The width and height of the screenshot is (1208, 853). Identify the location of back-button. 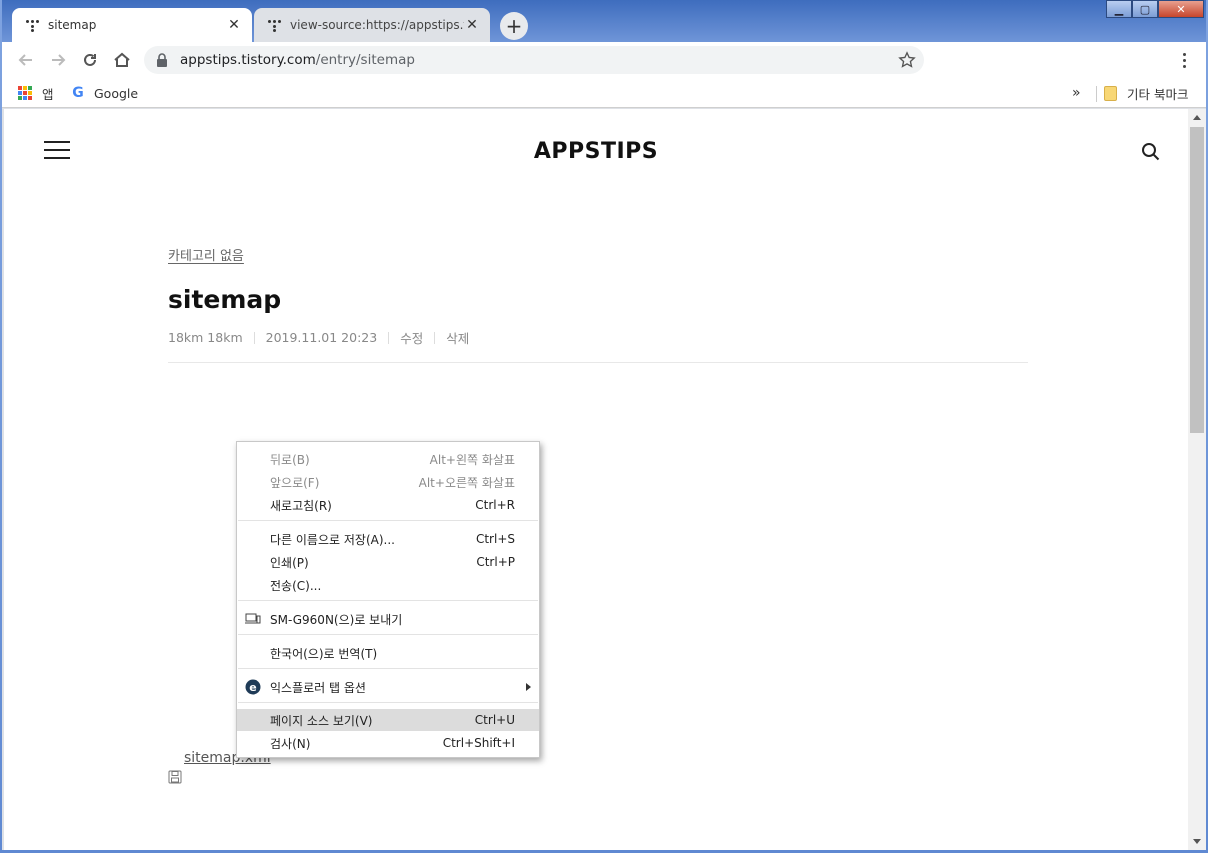
(26, 60).